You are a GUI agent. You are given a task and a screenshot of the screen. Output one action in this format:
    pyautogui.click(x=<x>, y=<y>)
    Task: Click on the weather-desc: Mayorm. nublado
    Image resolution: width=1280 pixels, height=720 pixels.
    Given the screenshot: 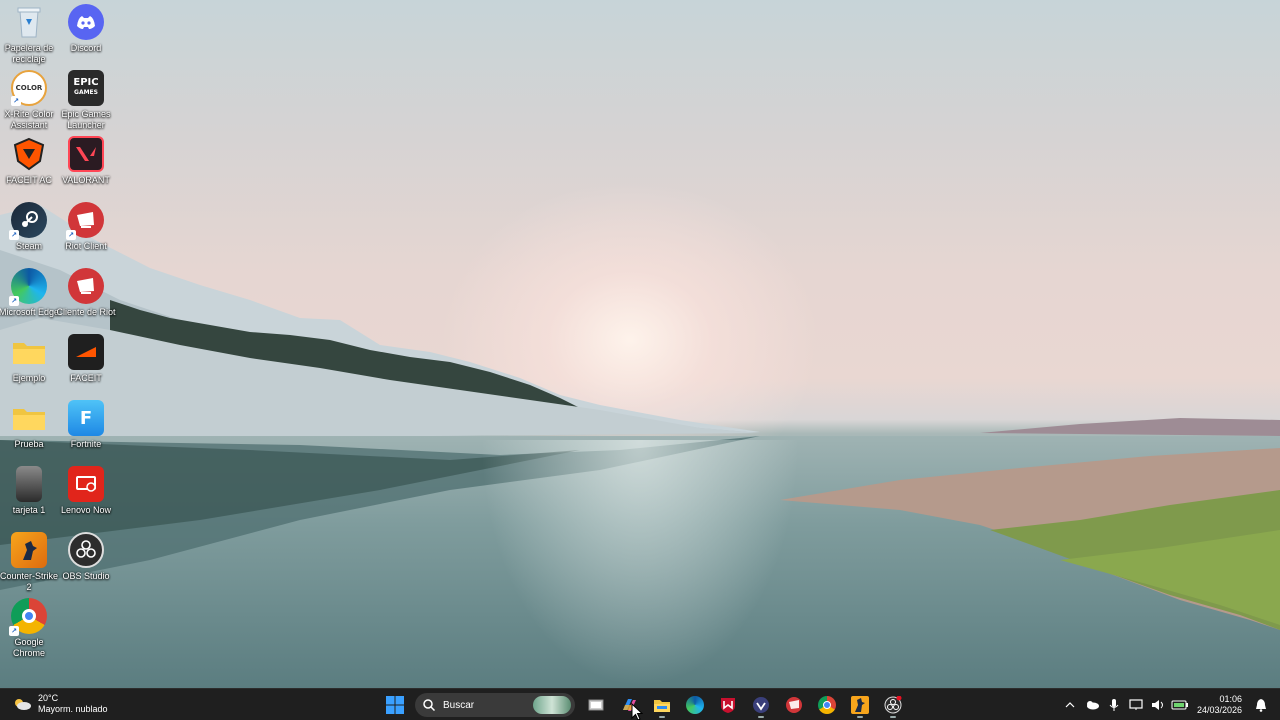 What is the action you would take?
    pyautogui.click(x=73, y=709)
    